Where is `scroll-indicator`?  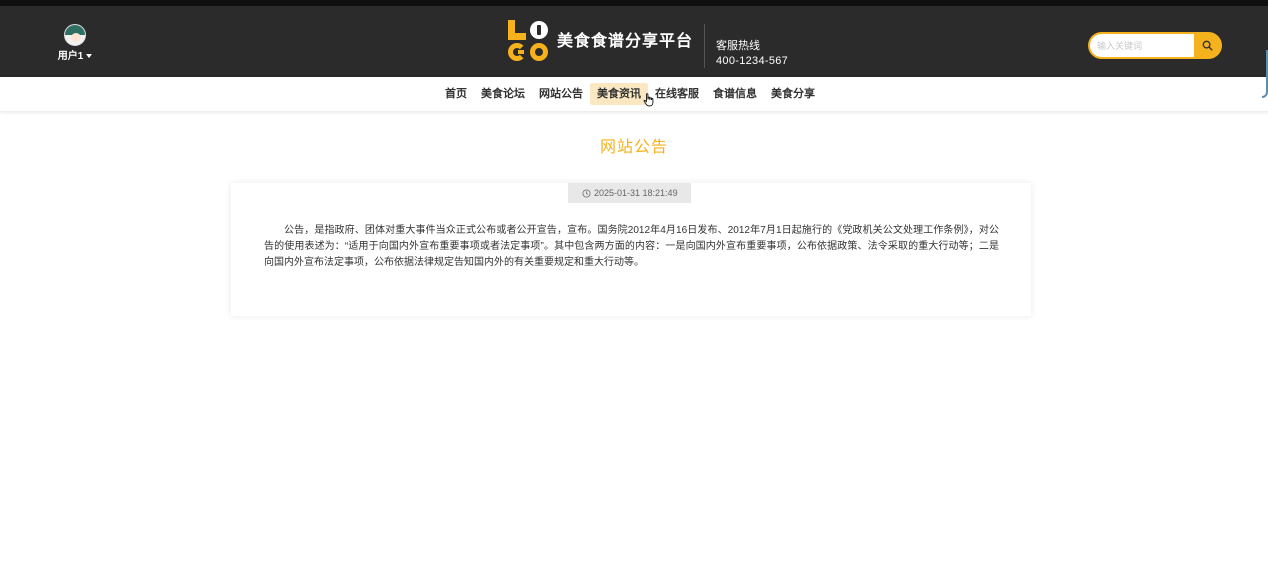 scroll-indicator is located at coordinates (1265, 74).